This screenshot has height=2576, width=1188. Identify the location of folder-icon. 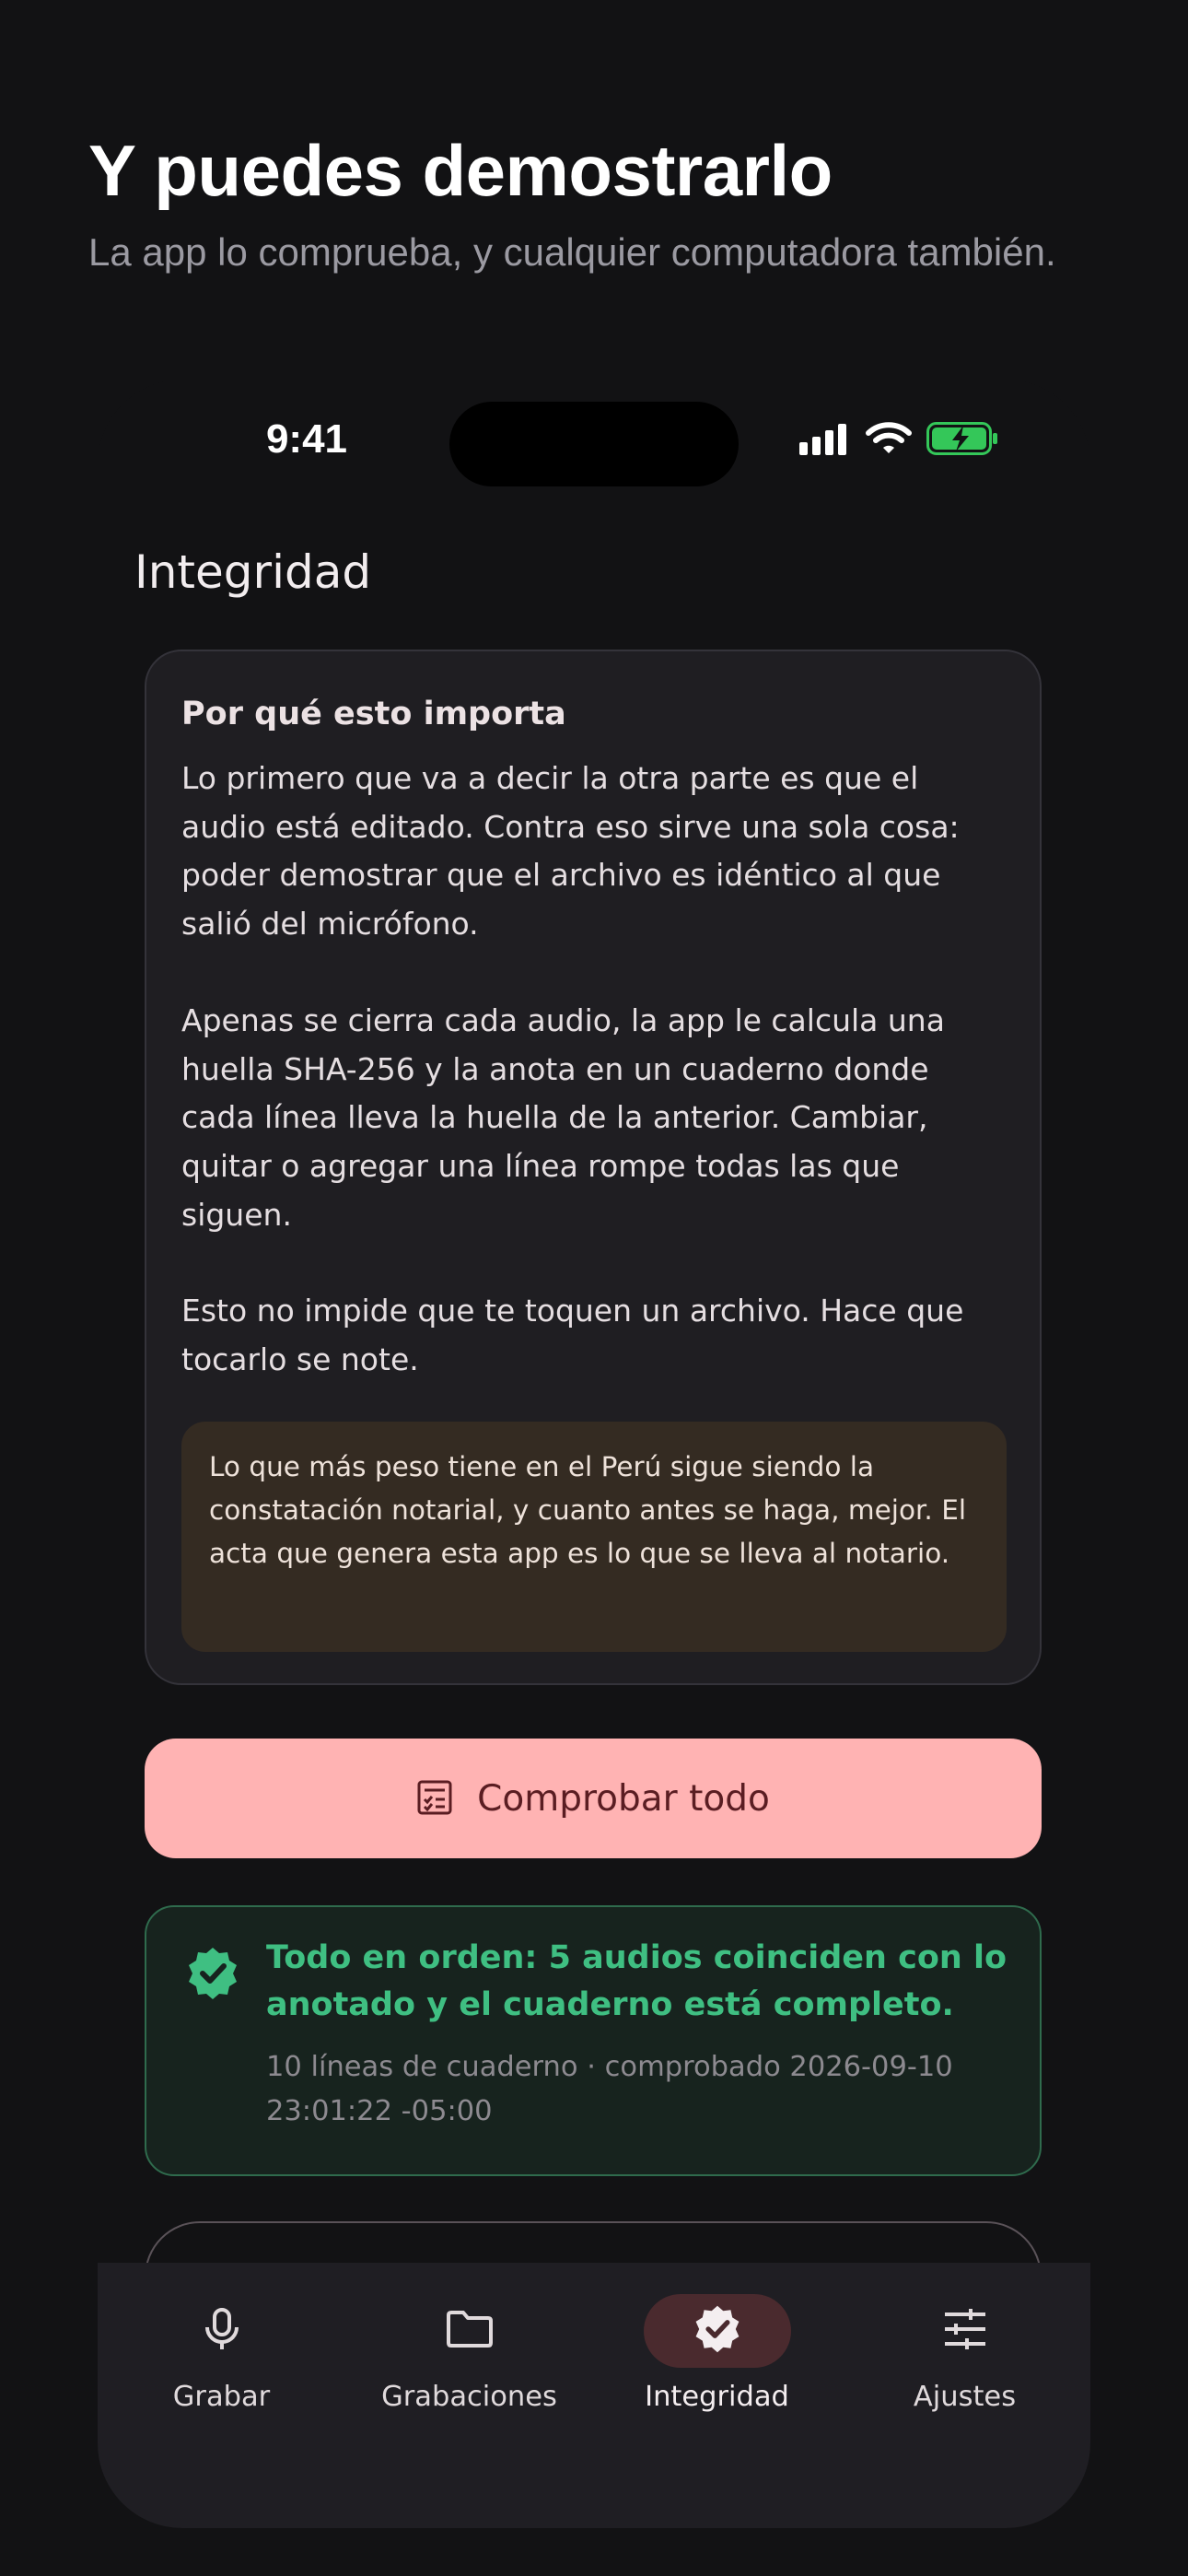
(470, 2331).